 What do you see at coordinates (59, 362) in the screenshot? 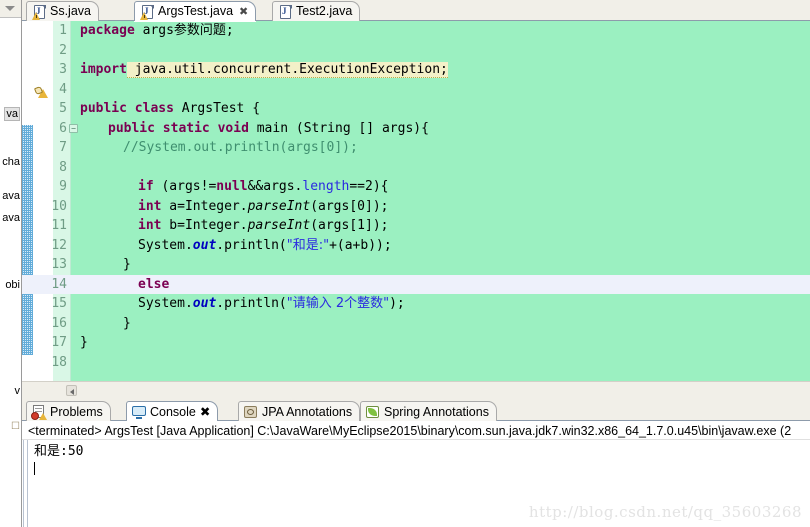
I see `line-number: 18` at bounding box center [59, 362].